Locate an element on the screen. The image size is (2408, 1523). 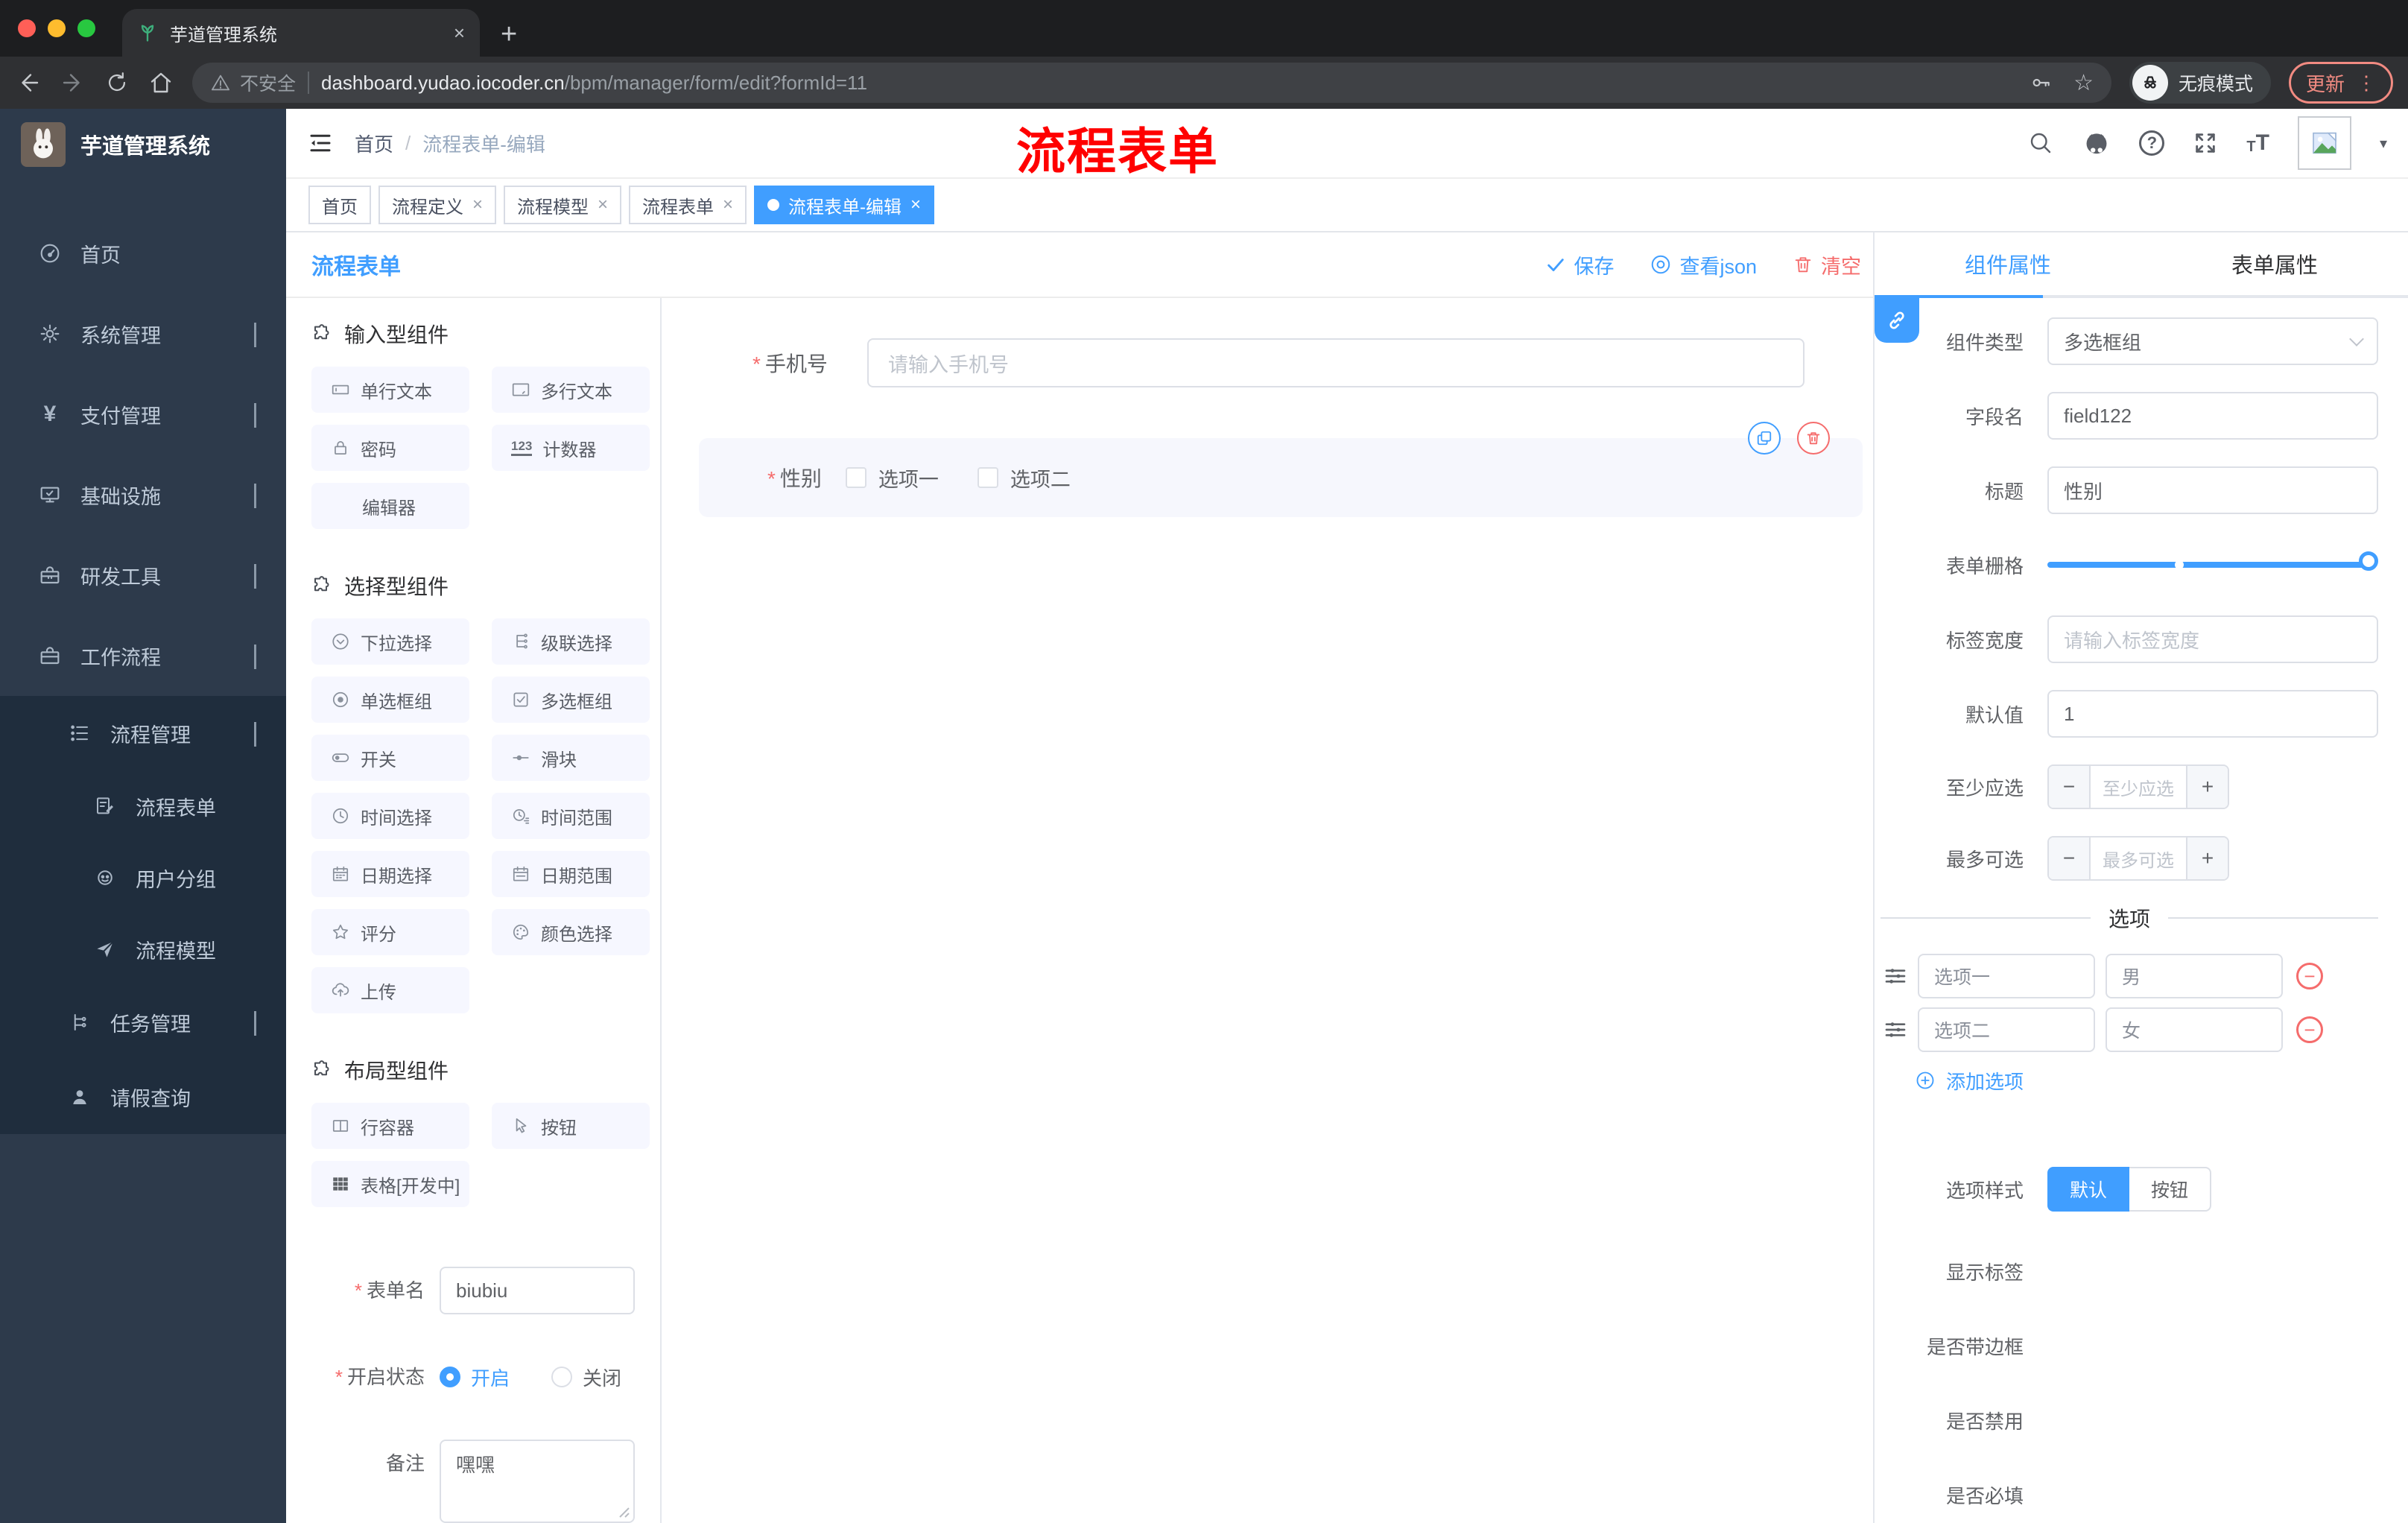
status-radio-on: 开启 is located at coordinates (475, 1378).